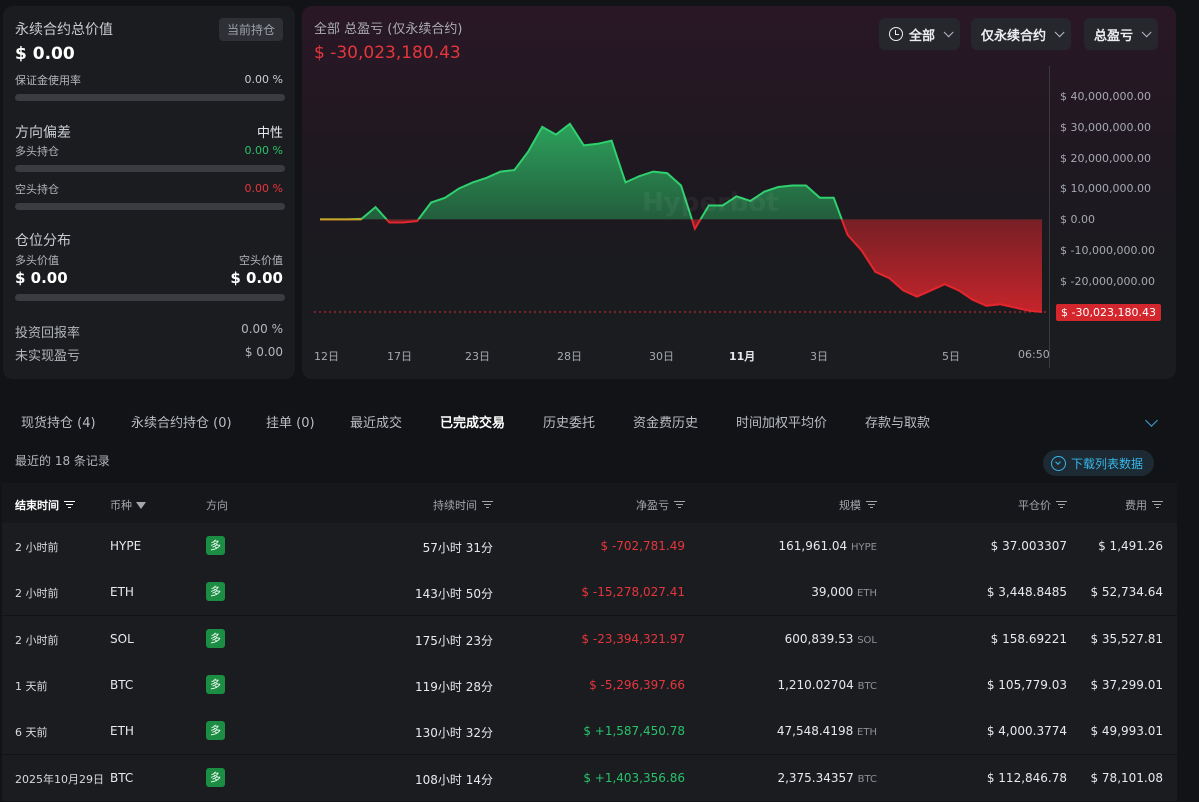 Image resolution: width=1199 pixels, height=802 pixels. I want to click on perp-total-value: $ 0.00, so click(45, 54).